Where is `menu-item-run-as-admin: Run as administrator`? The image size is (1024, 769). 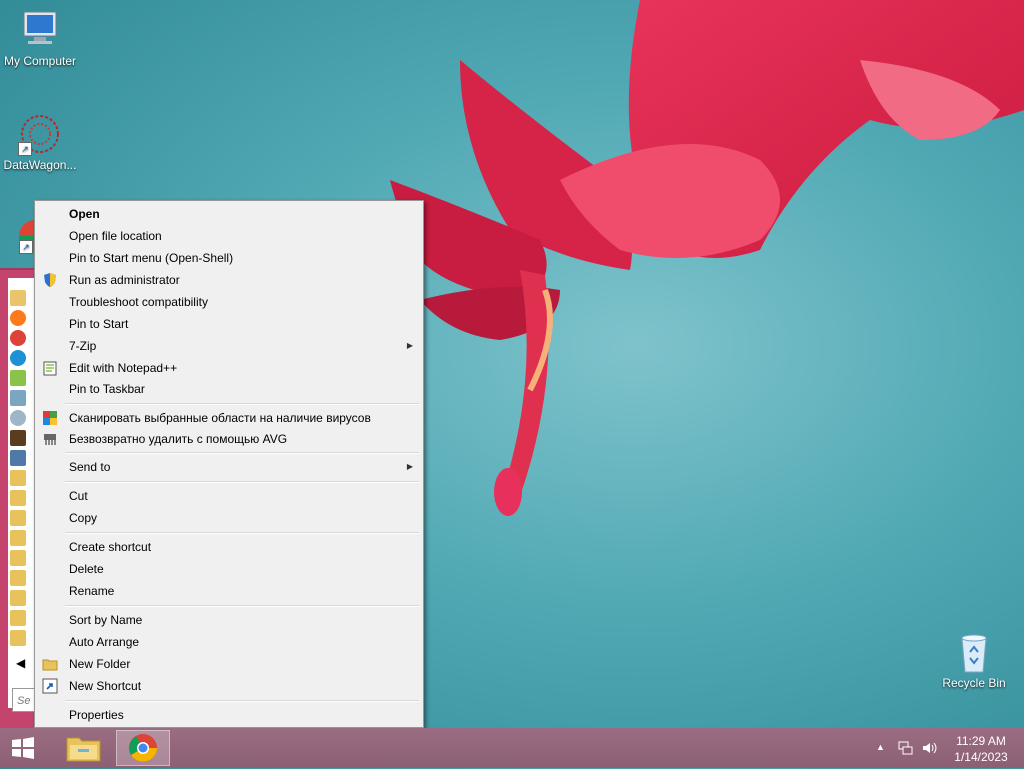 menu-item-run-as-admin: Run as administrator is located at coordinates (229, 280).